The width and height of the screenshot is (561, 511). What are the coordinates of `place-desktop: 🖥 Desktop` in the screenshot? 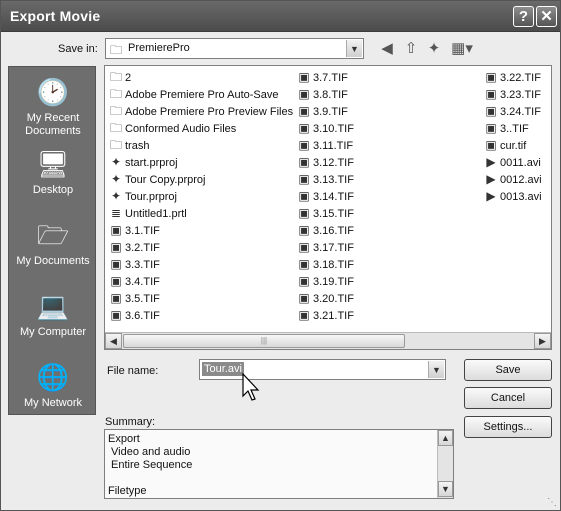 It's located at (53, 172).